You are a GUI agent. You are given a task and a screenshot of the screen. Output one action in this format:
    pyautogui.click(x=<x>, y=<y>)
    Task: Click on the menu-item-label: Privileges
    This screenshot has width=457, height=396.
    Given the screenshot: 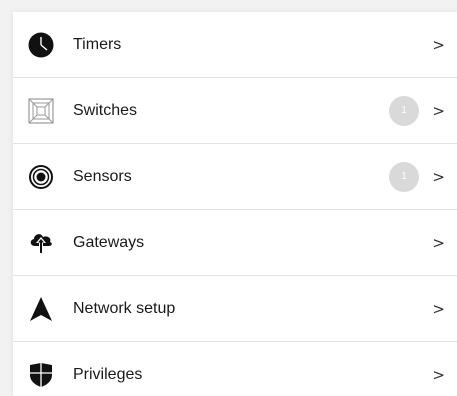 What is the action you would take?
    pyautogui.click(x=108, y=374)
    